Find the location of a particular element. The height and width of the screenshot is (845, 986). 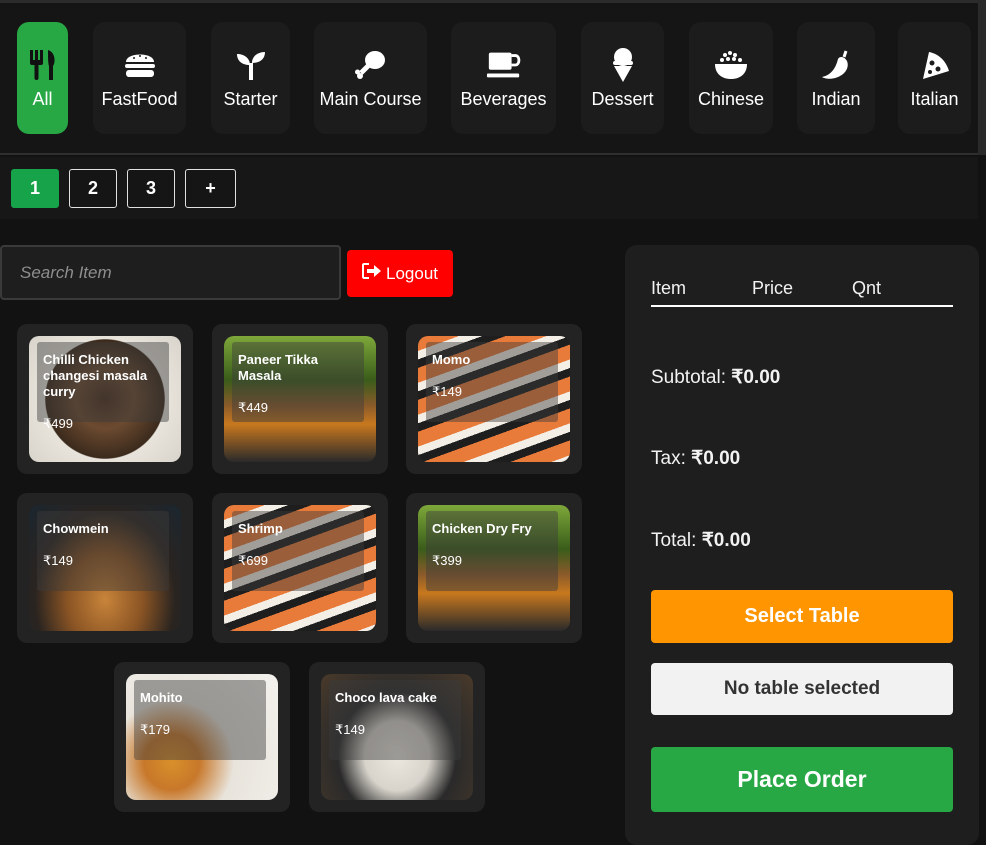

page-tab-2: 2 is located at coordinates (93, 188).